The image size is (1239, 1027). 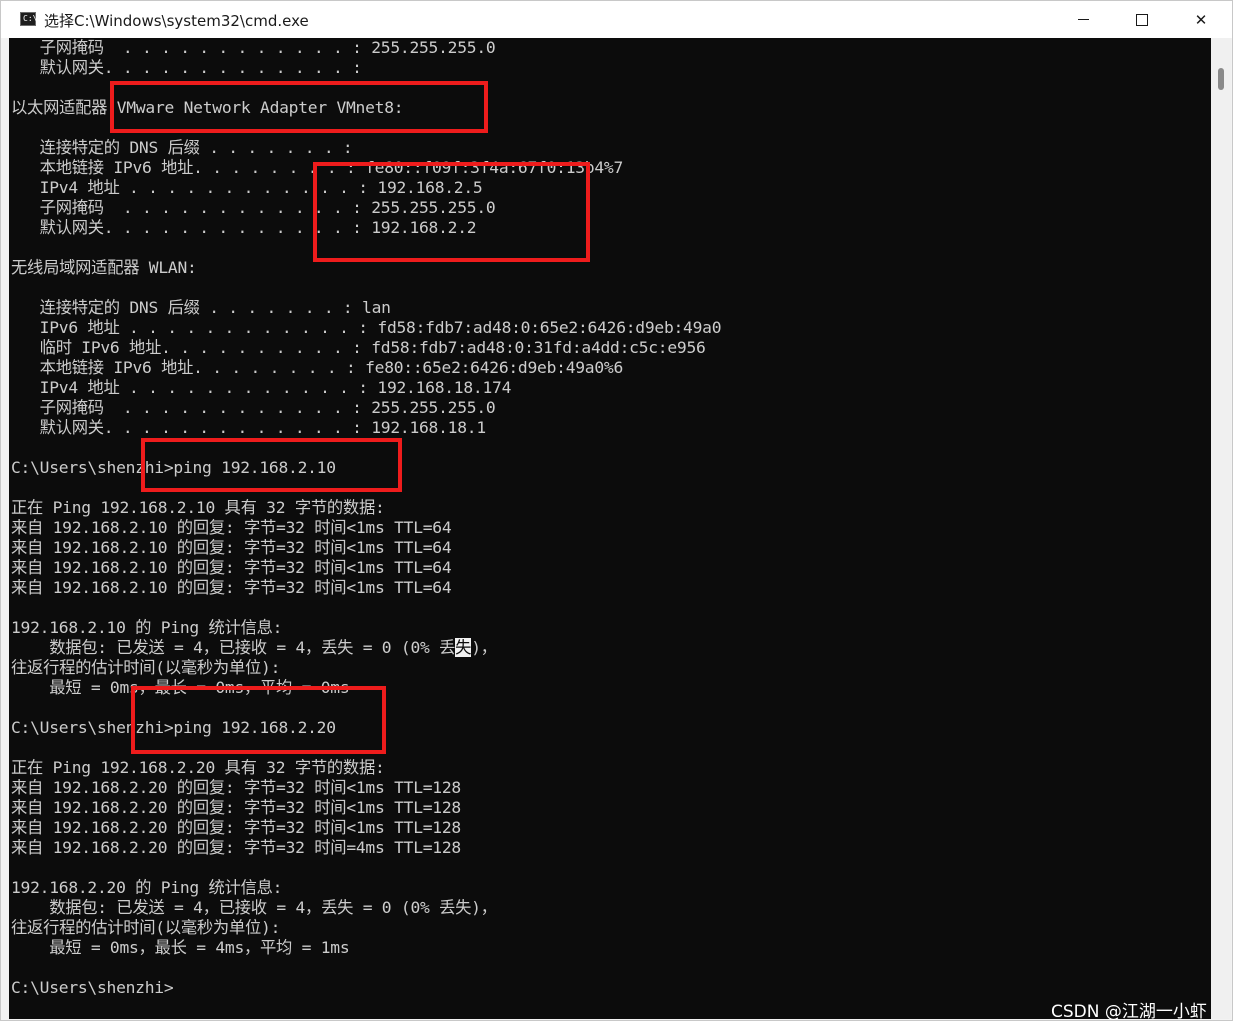 I want to click on console-line: 以太网适配器 VMware Network Adapter VMnet8:, so click(x=207, y=107).